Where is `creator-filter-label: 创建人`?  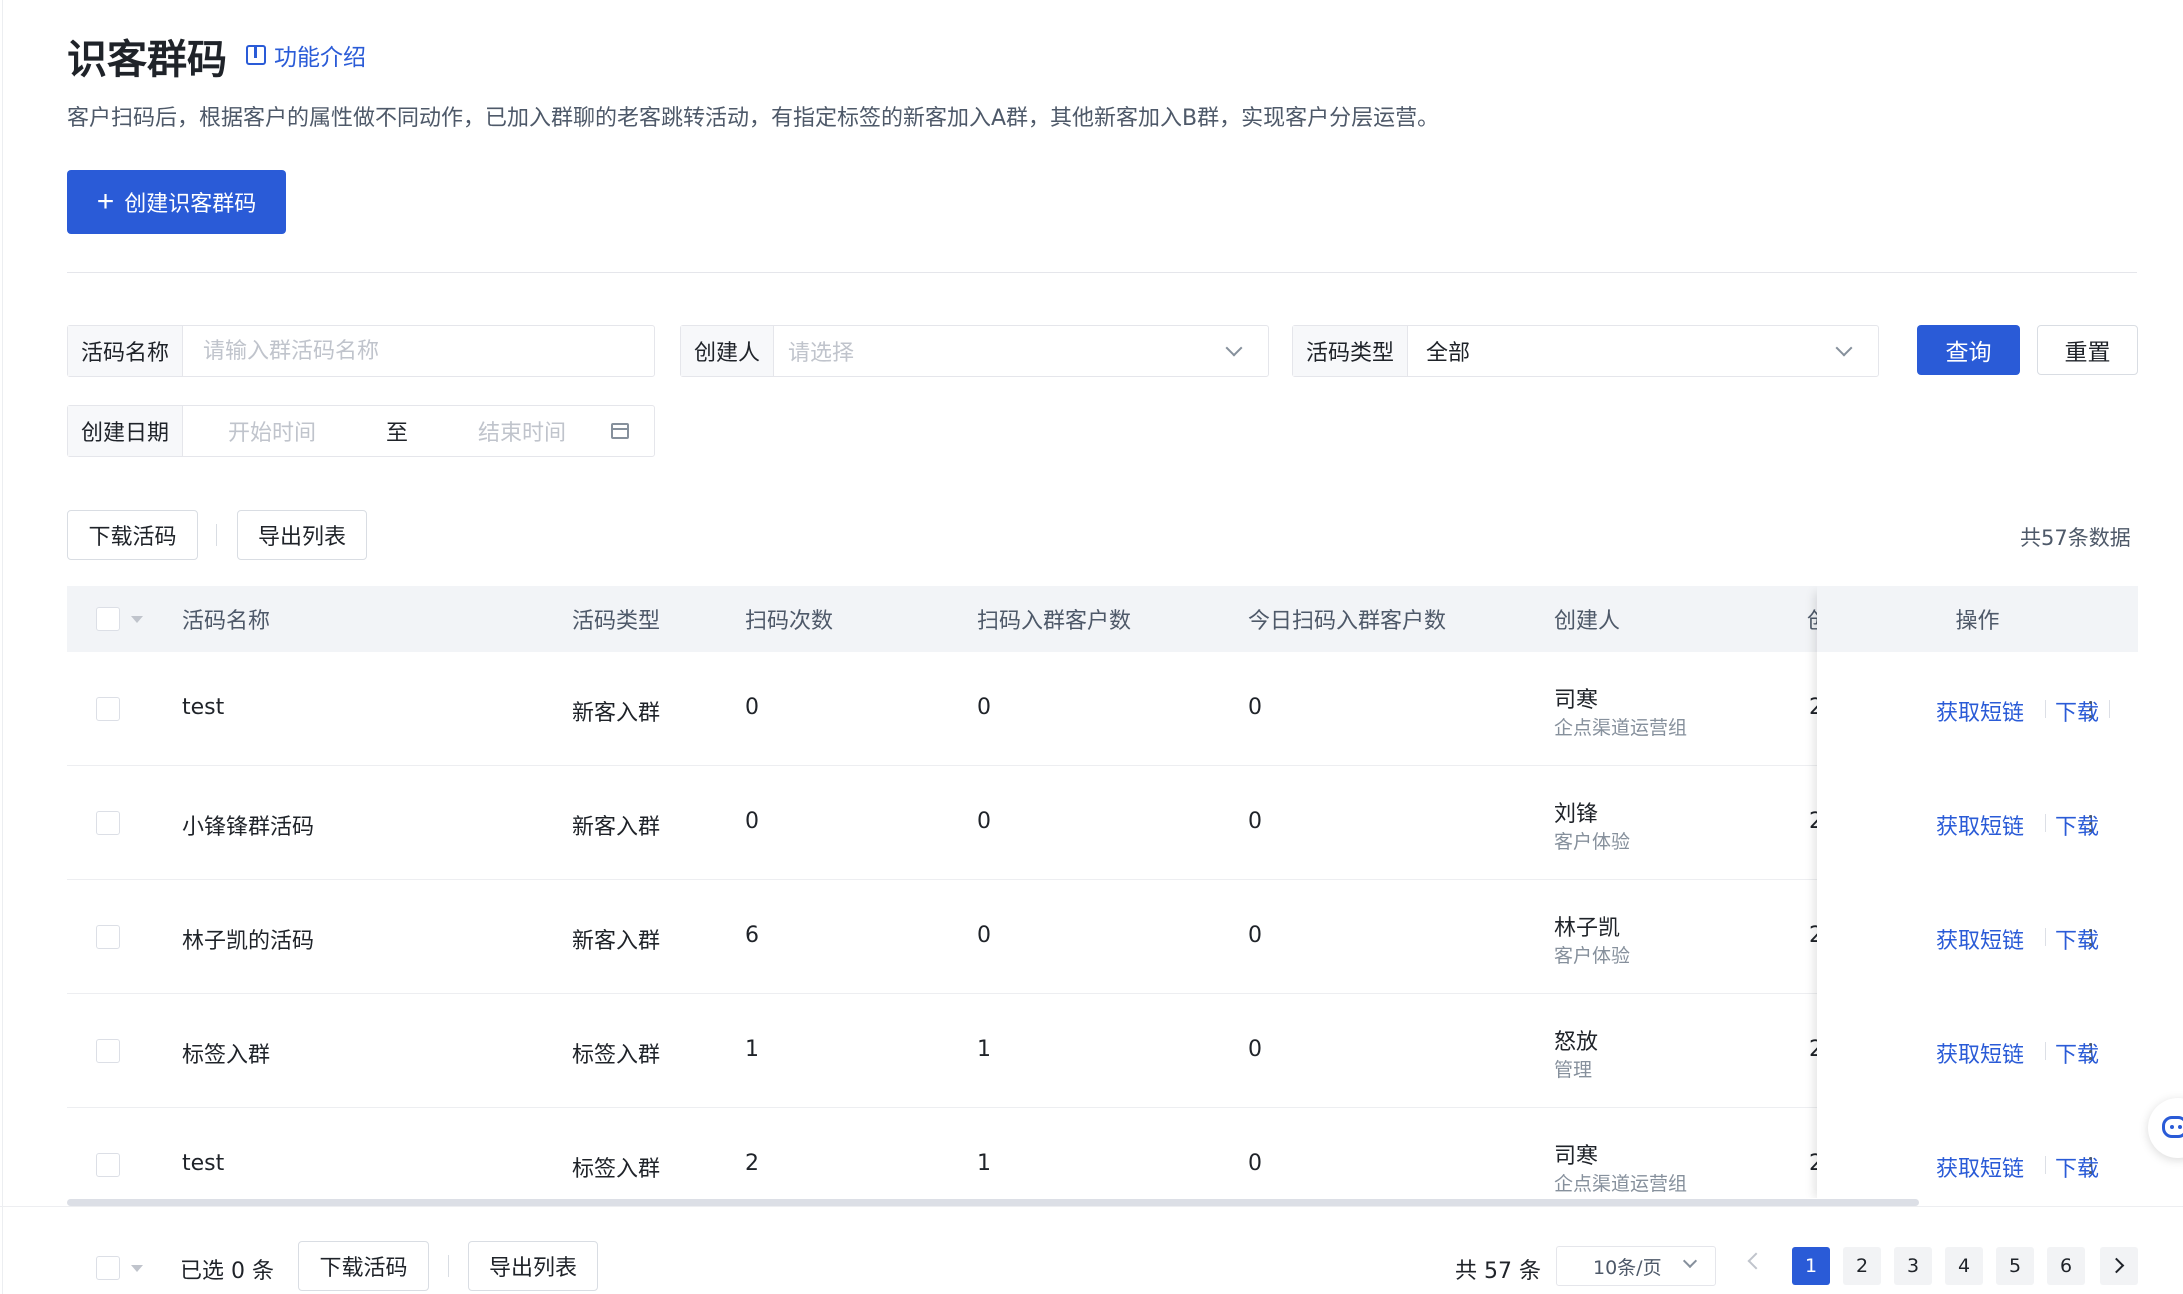
creator-filter-label: 创建人 is located at coordinates (728, 351).